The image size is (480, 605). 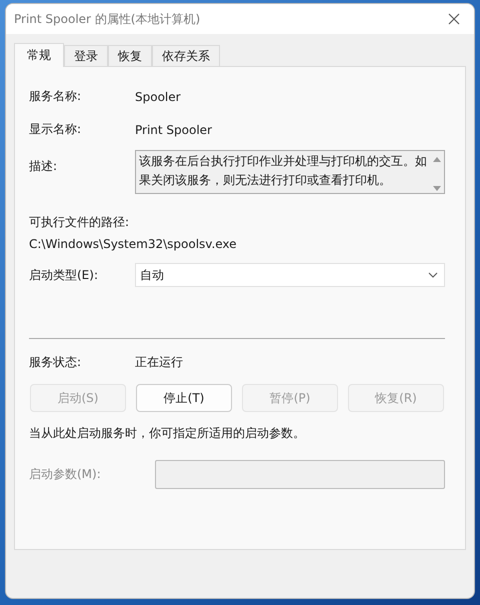 I want to click on field-label: 服务名称:, so click(x=55, y=96).